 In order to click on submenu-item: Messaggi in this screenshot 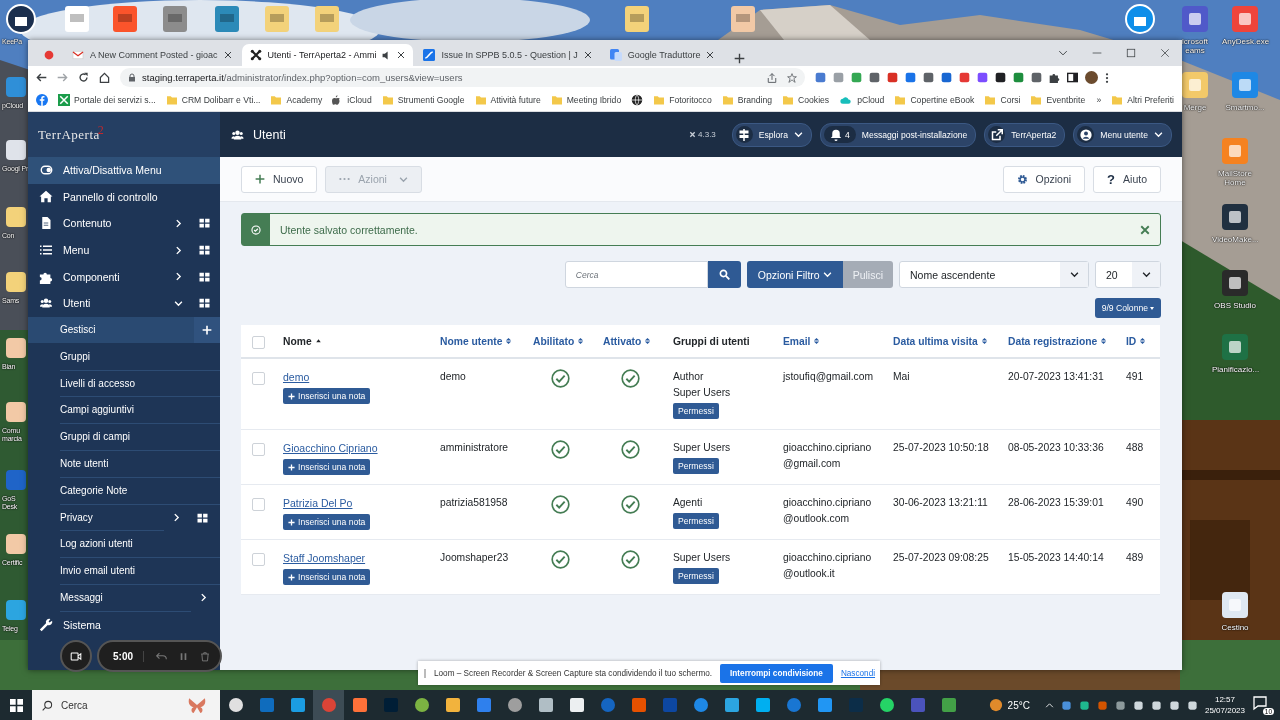, I will do `click(124, 598)`.